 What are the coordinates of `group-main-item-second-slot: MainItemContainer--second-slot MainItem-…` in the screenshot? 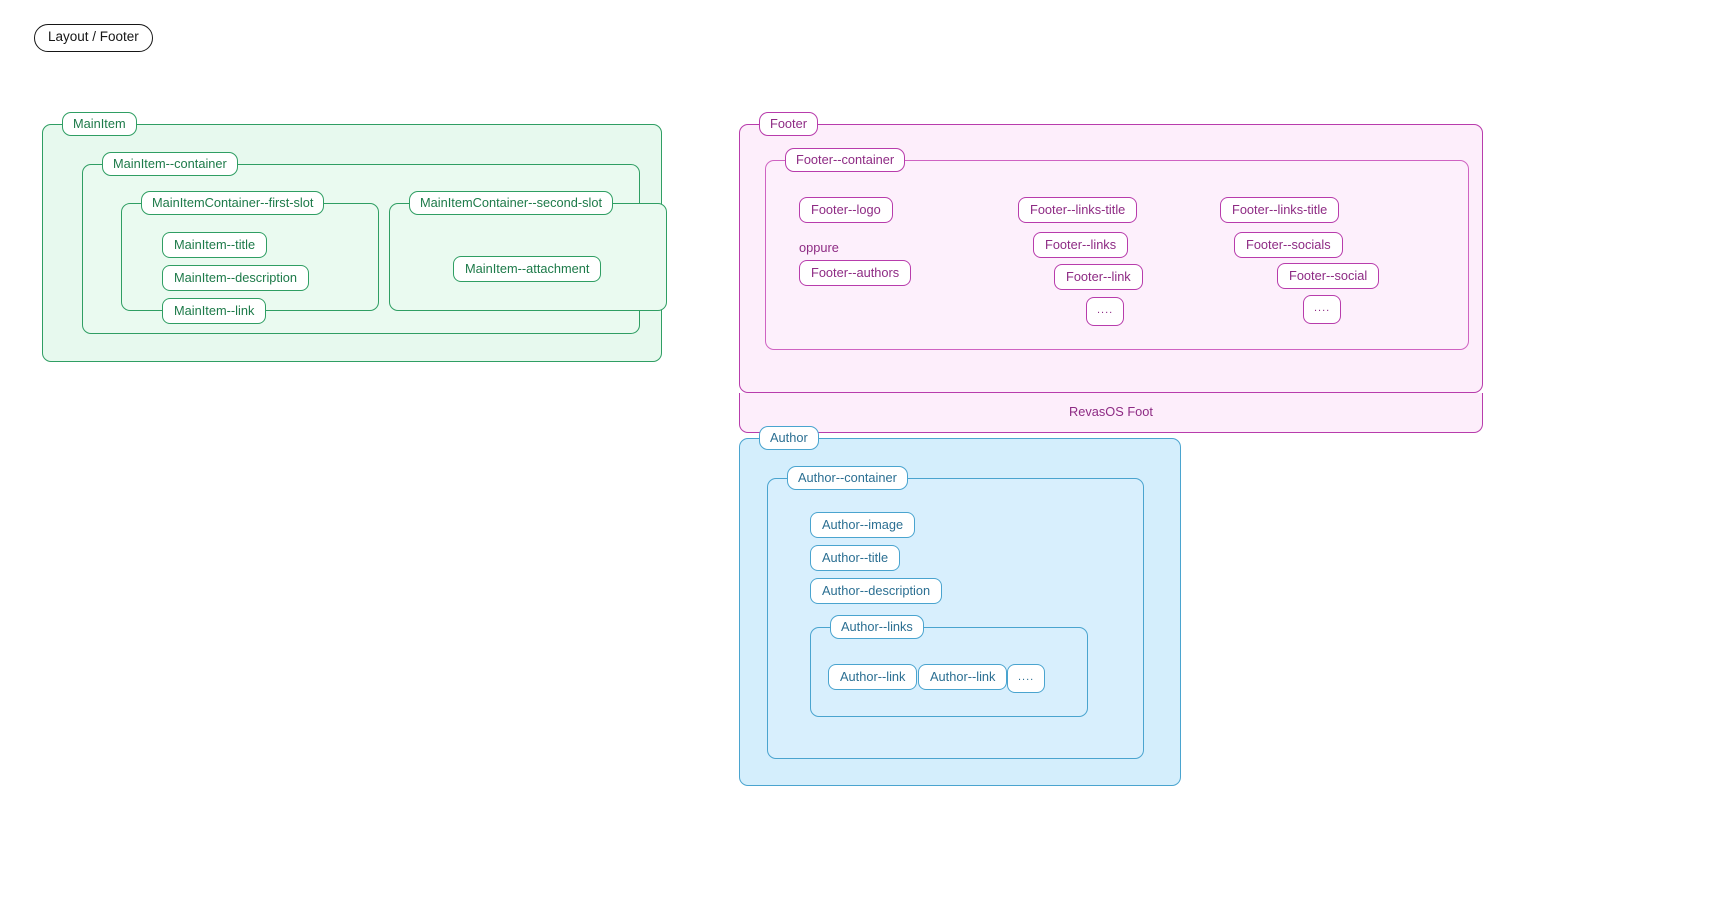 It's located at (528, 251).